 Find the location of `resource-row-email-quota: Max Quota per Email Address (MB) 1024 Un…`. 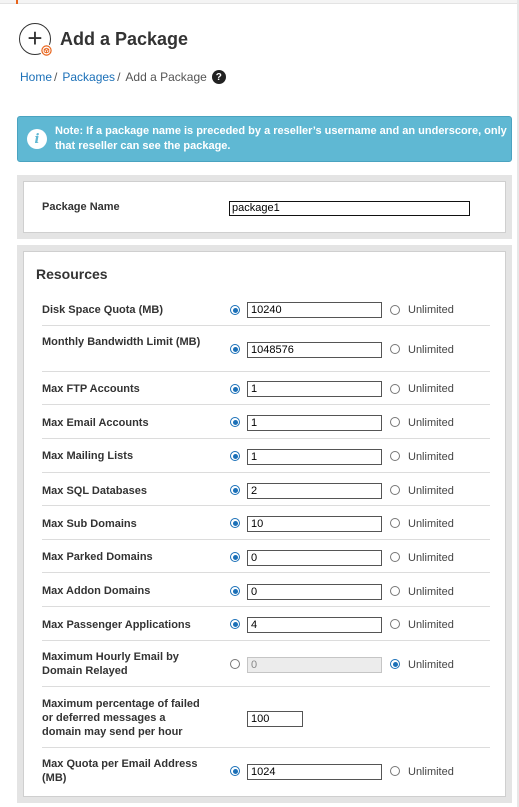

resource-row-email-quota: Max Quota per Email Address (MB) 1024 Un… is located at coordinates (266, 771).